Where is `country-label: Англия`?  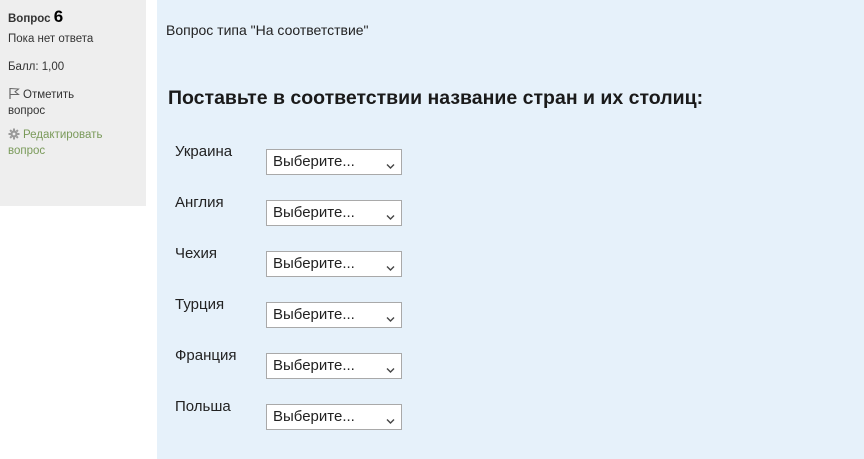 country-label: Англия is located at coordinates (199, 202).